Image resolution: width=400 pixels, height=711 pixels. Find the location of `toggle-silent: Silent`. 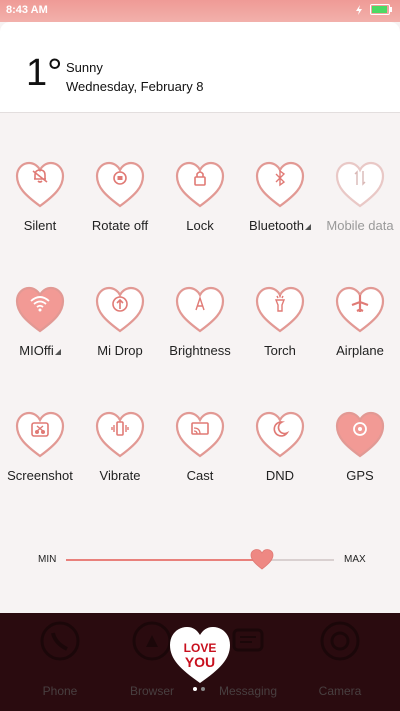

toggle-silent: Silent is located at coordinates (40, 205).